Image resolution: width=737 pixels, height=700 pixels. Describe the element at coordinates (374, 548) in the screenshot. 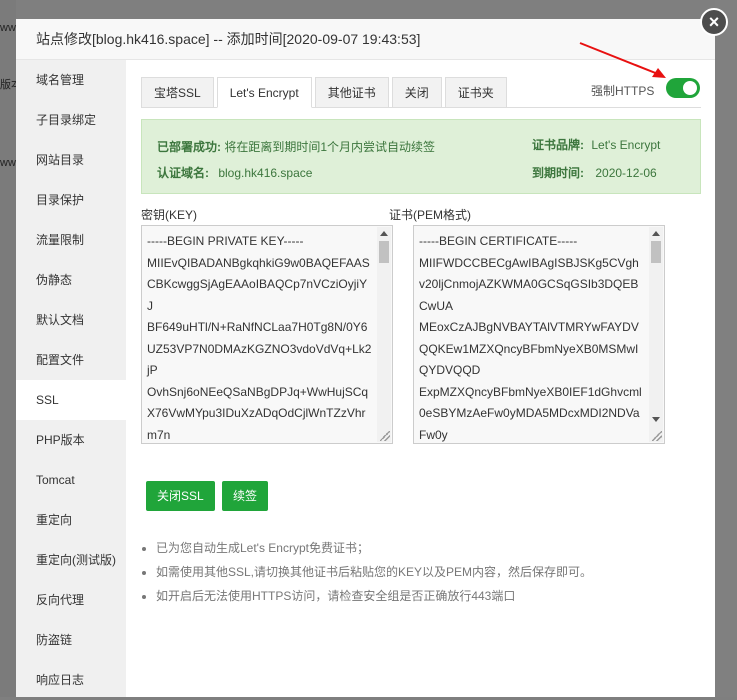

I see `tip-item: 已为您自动生成Let's Encrypt免费证书；` at that location.